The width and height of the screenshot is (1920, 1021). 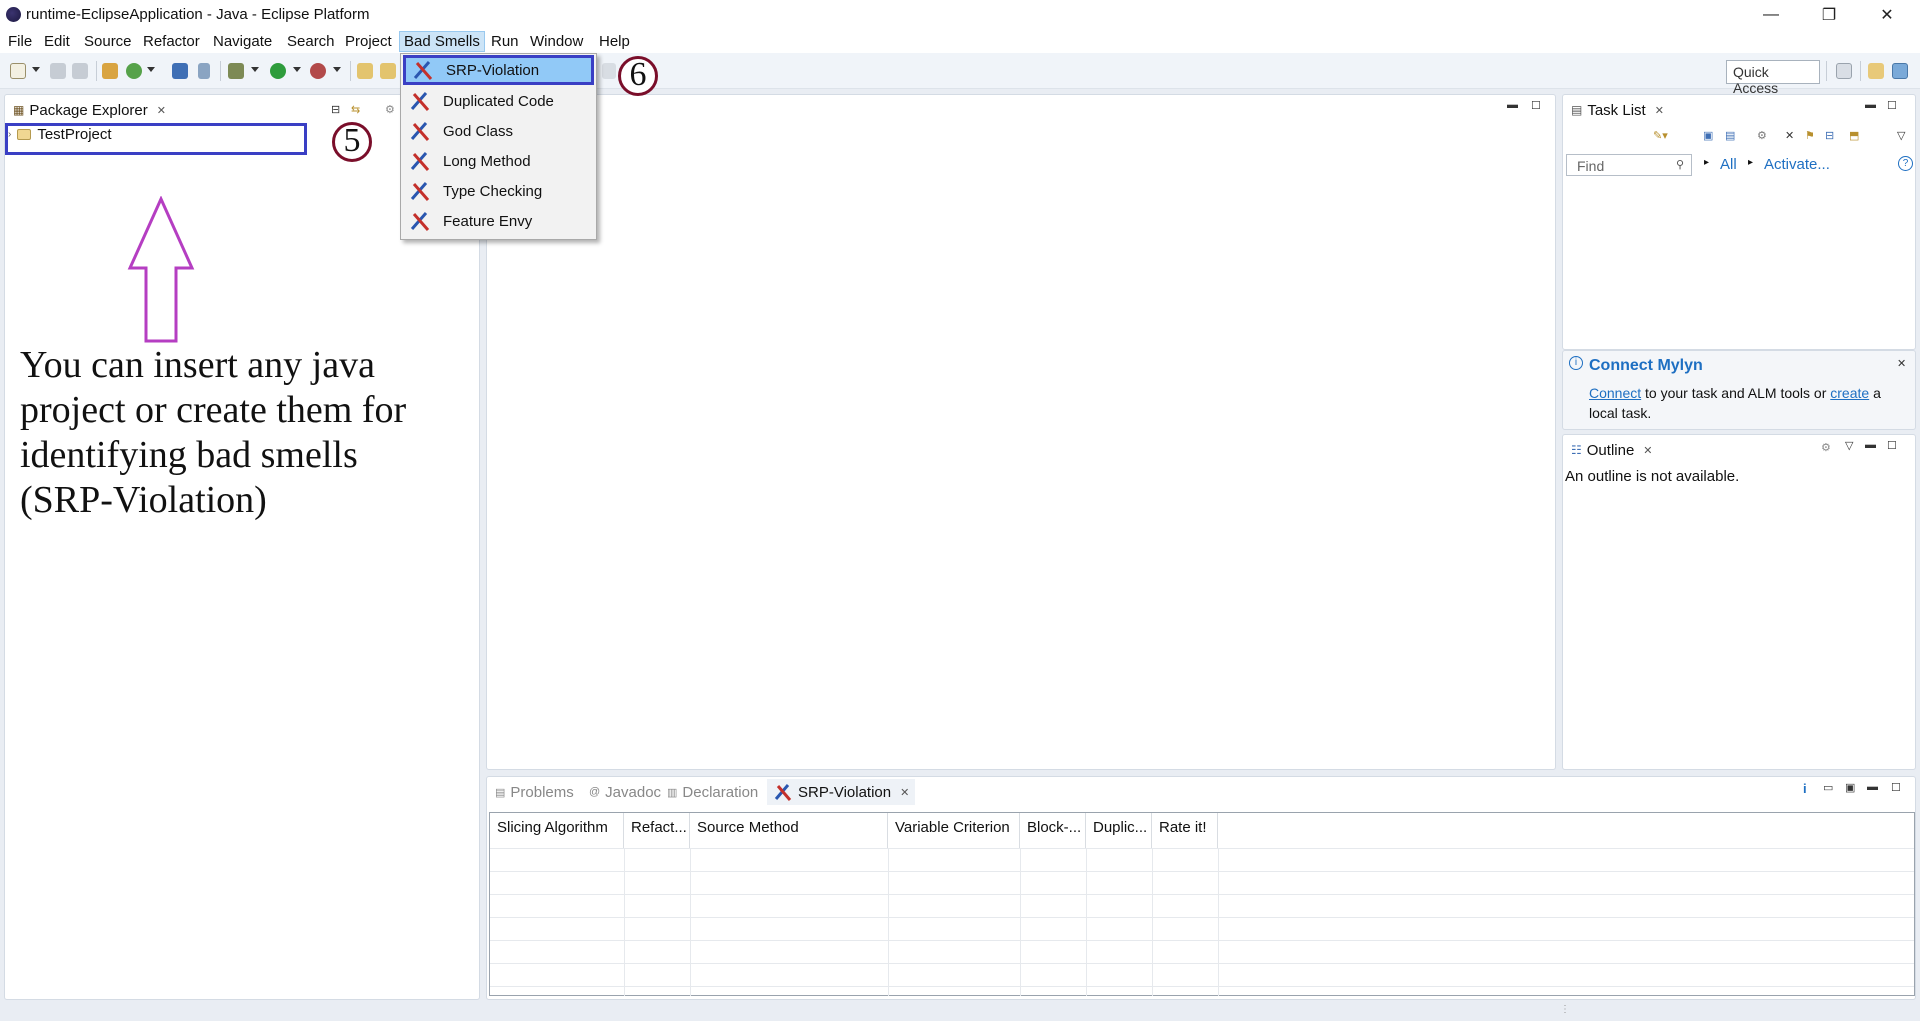 What do you see at coordinates (1020, 922) in the screenshot?
I see `column-divider` at bounding box center [1020, 922].